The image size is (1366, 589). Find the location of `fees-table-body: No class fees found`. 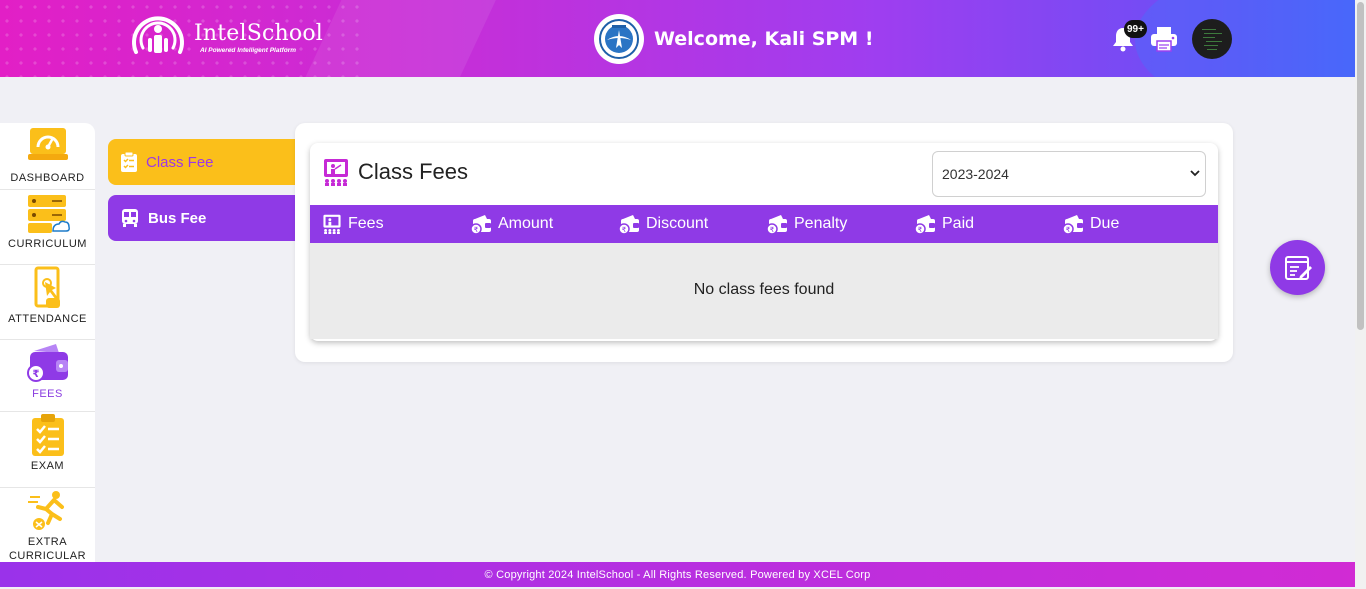

fees-table-body: No class fees found is located at coordinates (764, 291).